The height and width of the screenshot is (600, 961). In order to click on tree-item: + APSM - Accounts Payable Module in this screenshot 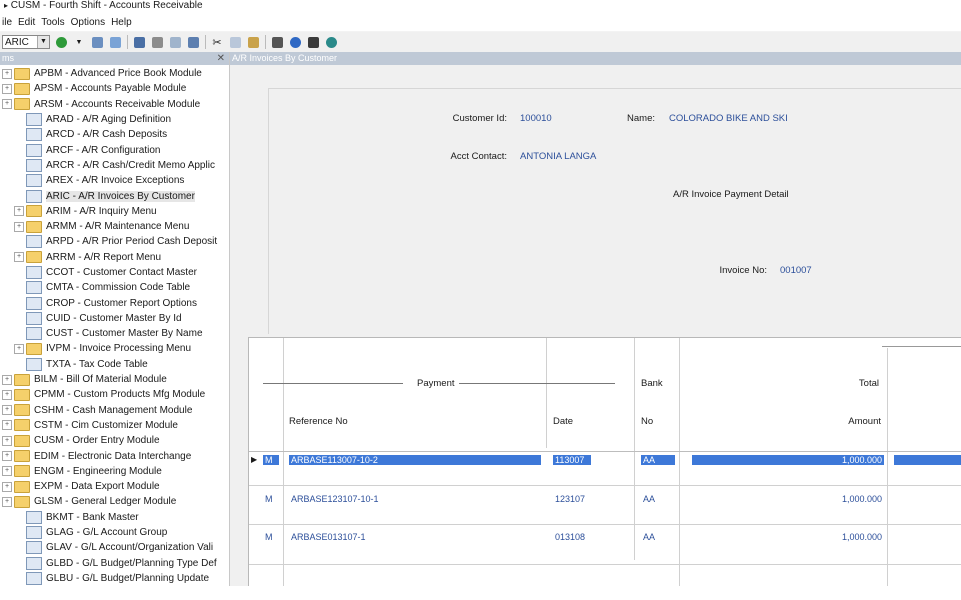, I will do `click(114, 88)`.